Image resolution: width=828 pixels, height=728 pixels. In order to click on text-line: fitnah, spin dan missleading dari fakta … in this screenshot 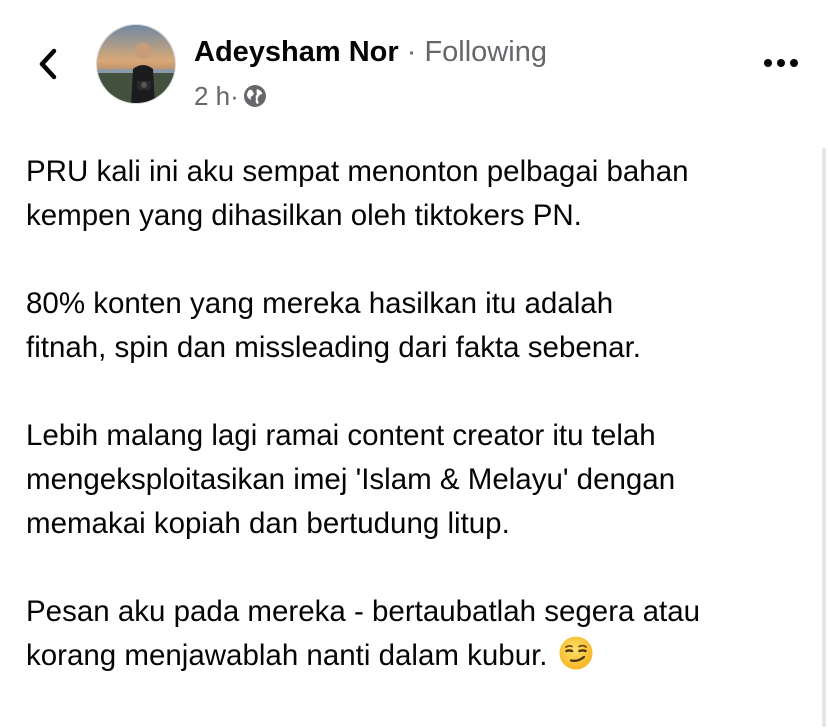, I will do `click(333, 347)`.